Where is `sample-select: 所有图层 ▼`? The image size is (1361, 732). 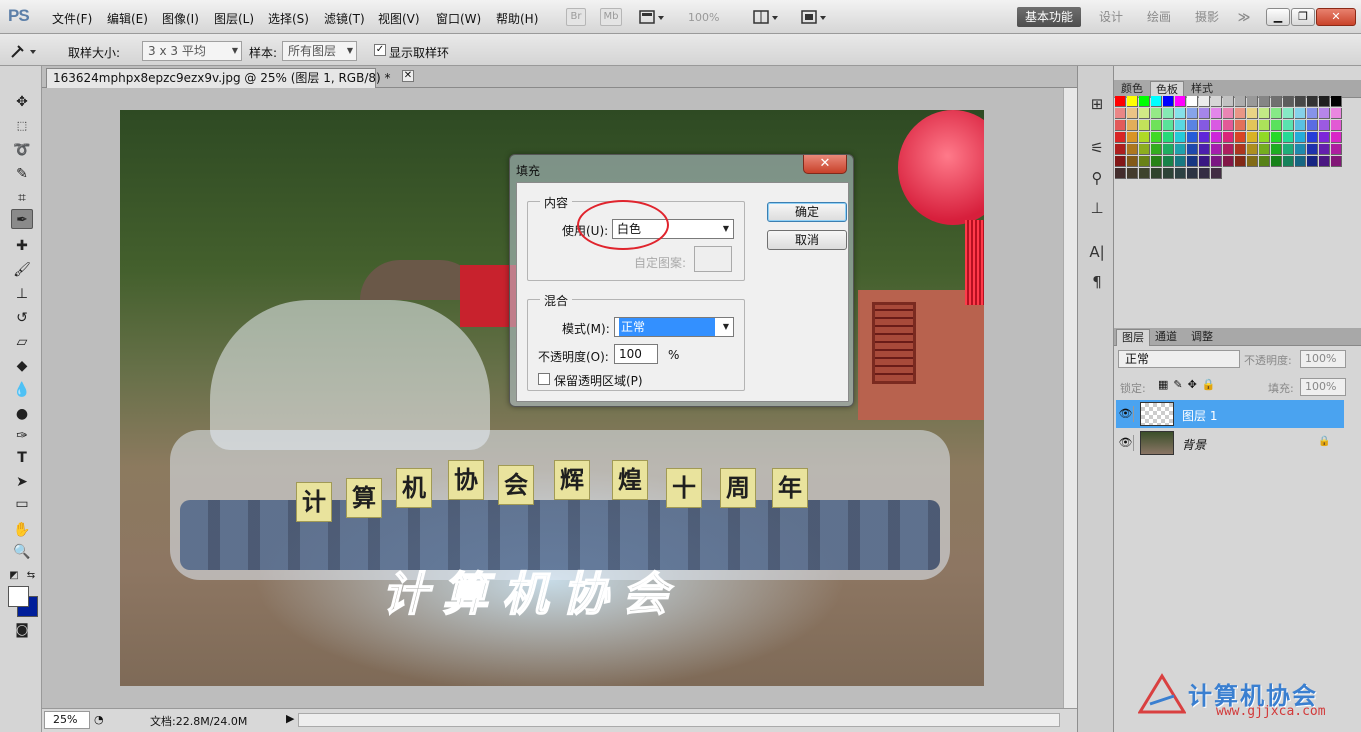 sample-select: 所有图层 ▼ is located at coordinates (319, 51).